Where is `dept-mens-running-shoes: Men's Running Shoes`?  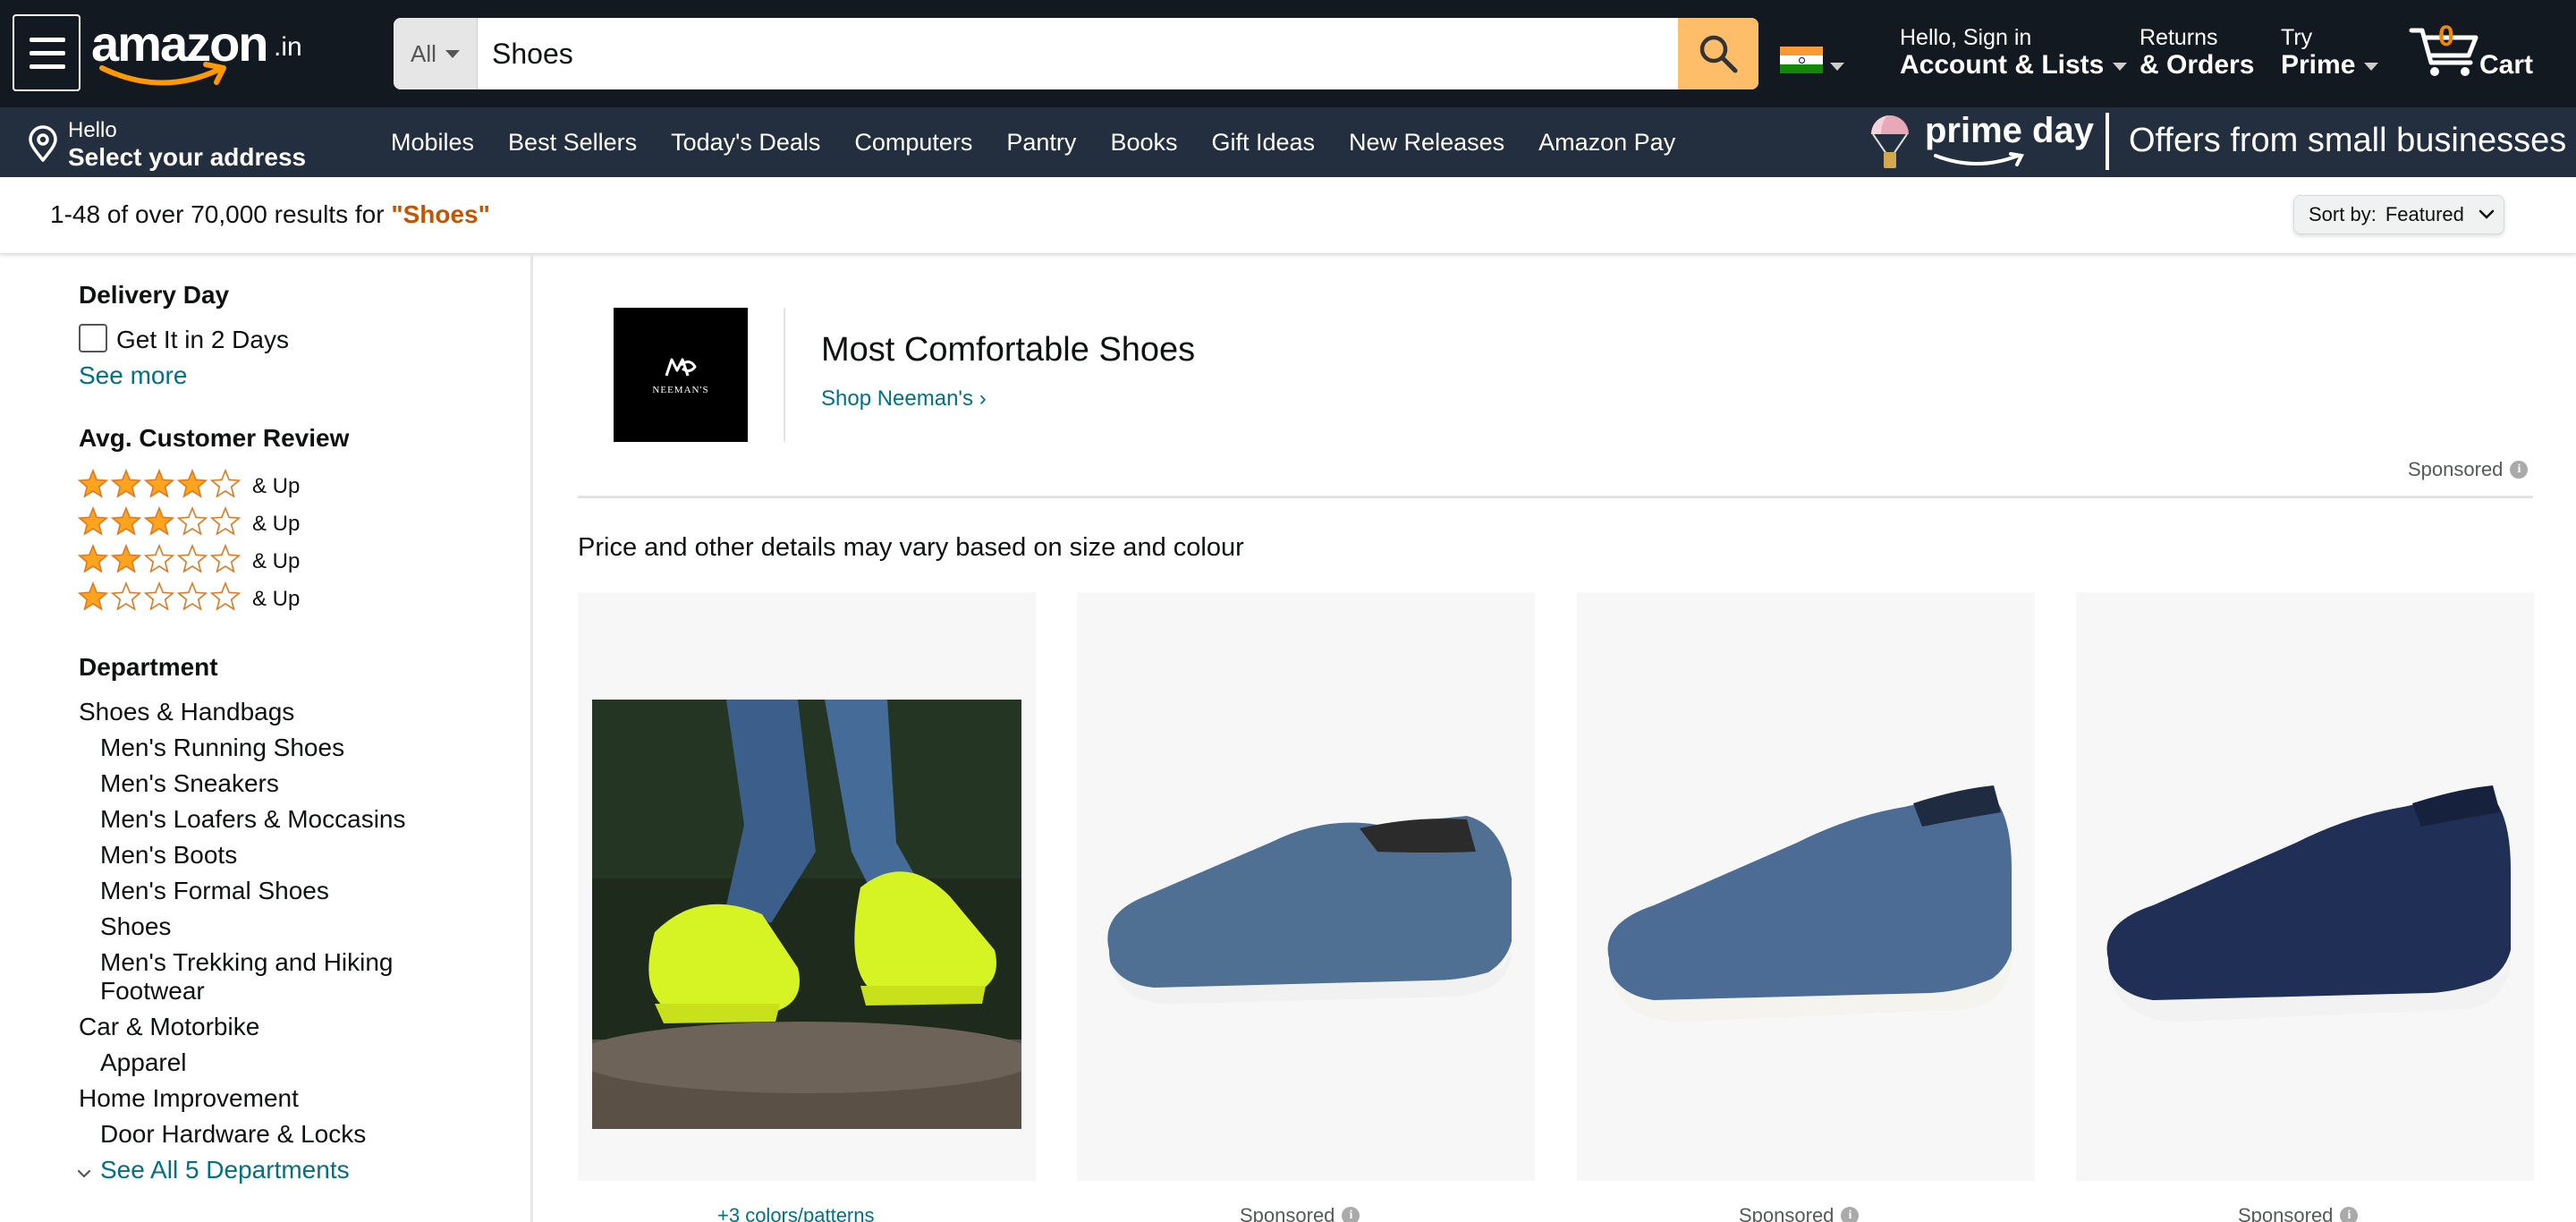 dept-mens-running-shoes: Men's Running Shoes is located at coordinates (222, 748).